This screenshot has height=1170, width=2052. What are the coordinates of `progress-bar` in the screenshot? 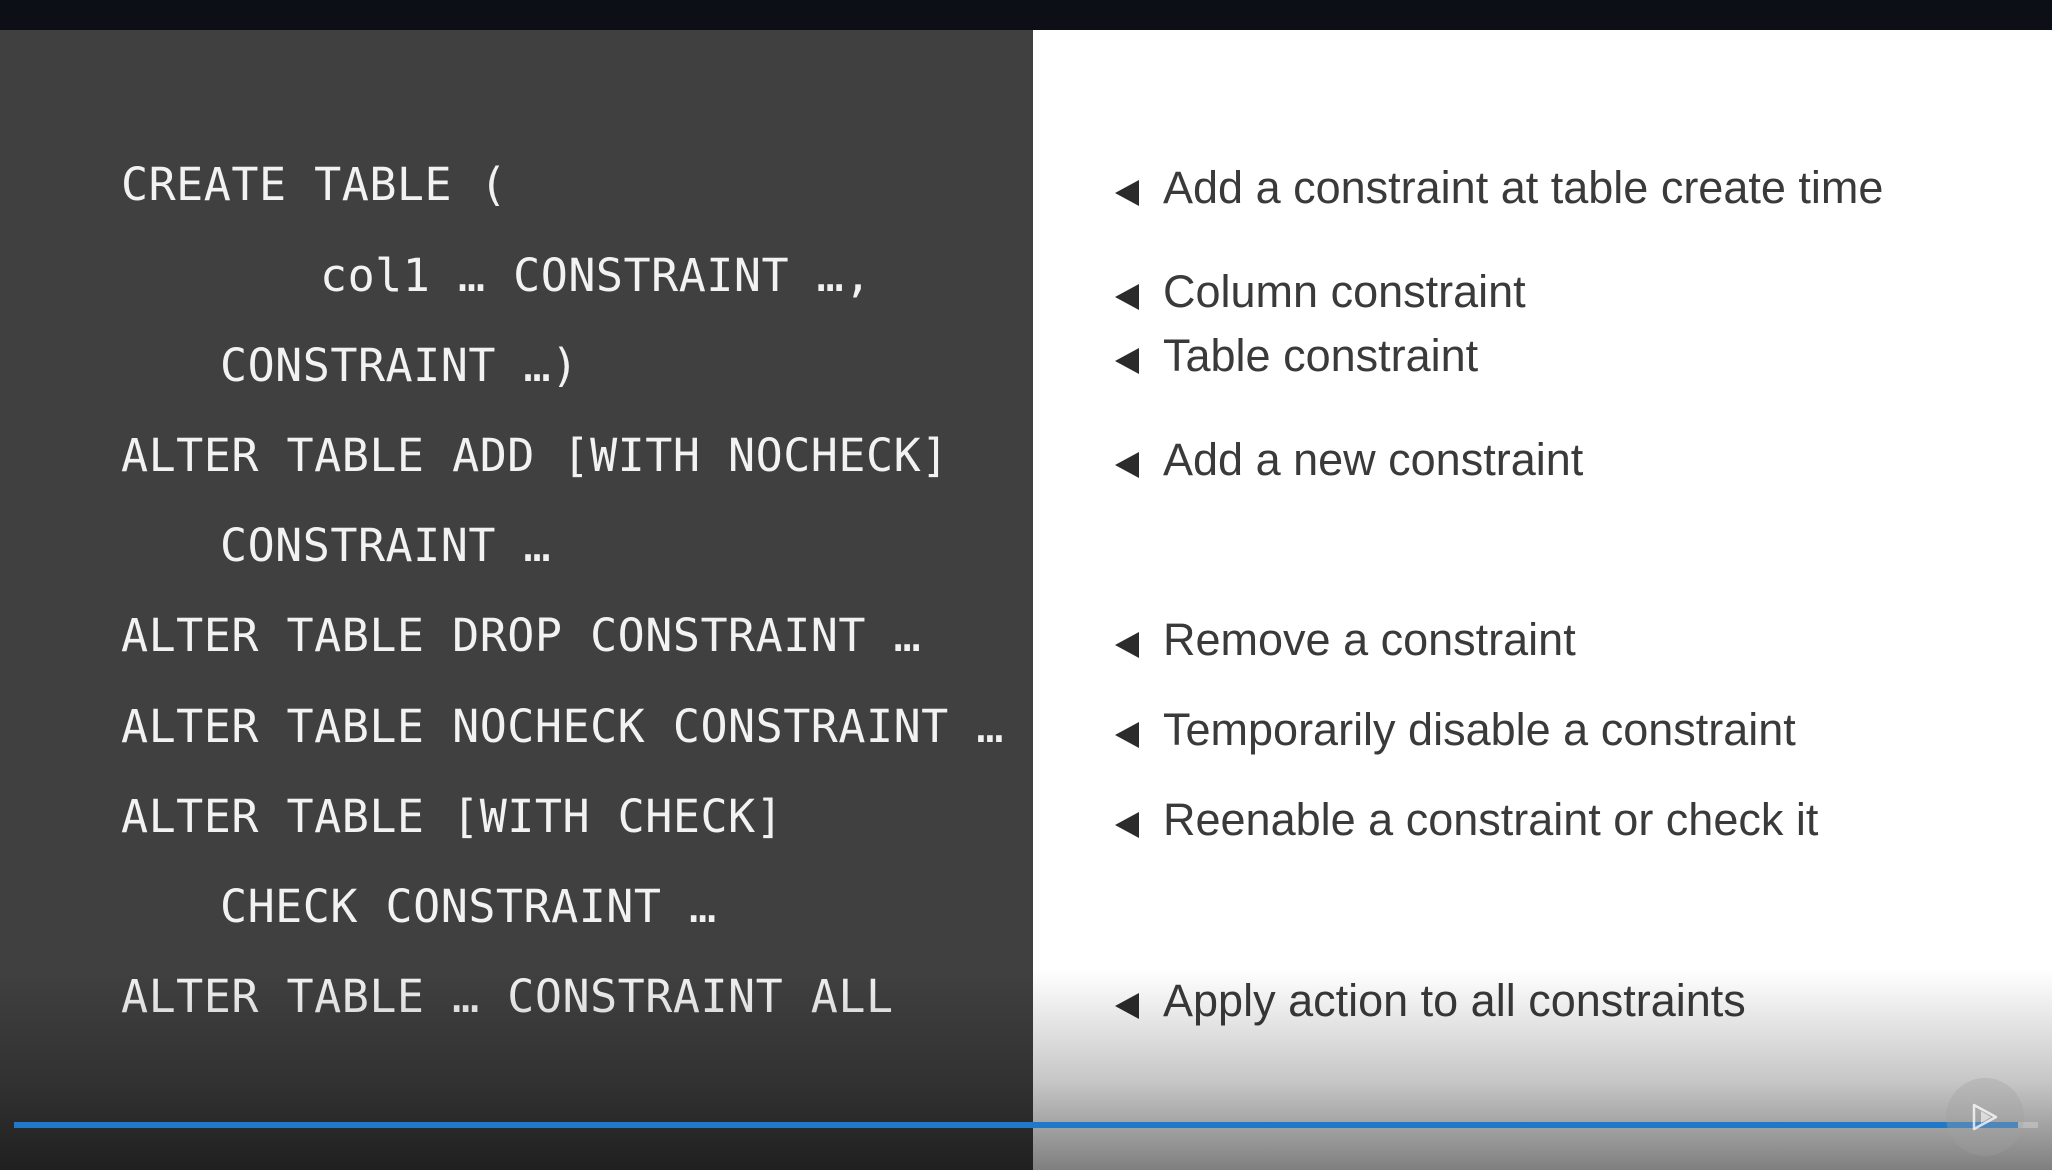 It's located at (1026, 1125).